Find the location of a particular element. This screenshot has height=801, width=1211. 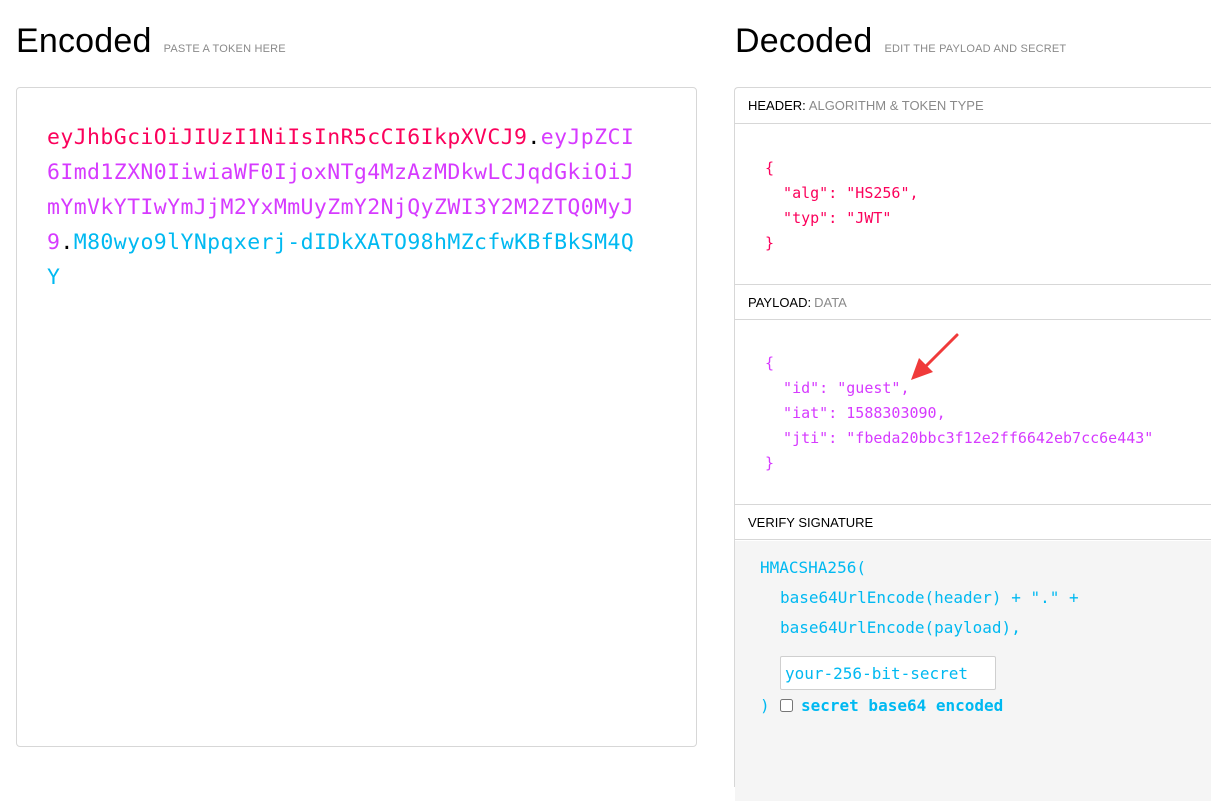

encoded-heading: Encoded PASTE A TOKEN HERE is located at coordinates (151, 41).